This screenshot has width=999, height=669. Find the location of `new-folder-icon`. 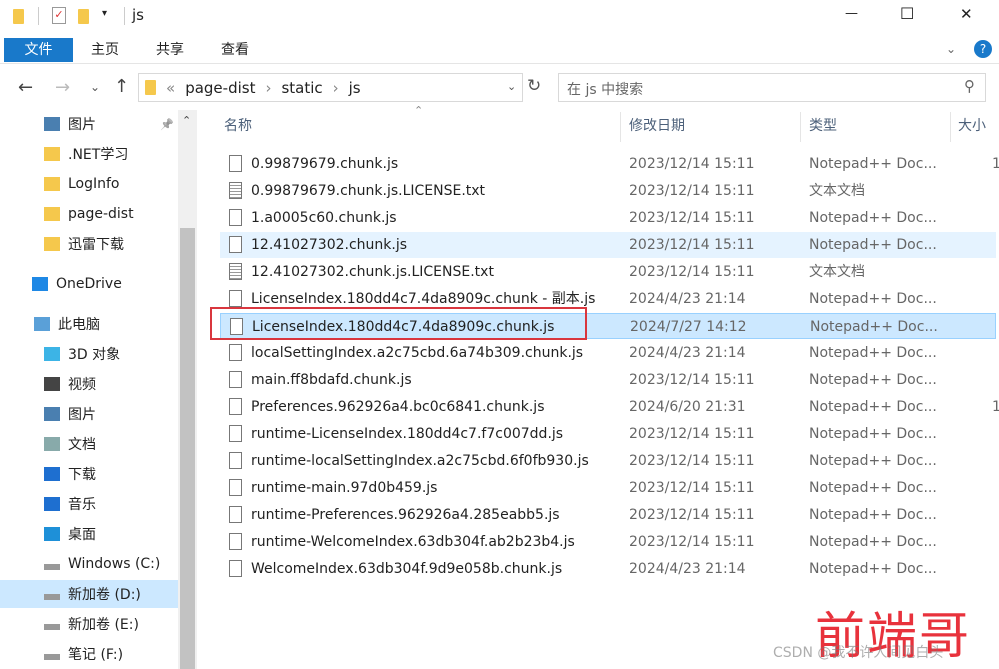

new-folder-icon is located at coordinates (83, 16).